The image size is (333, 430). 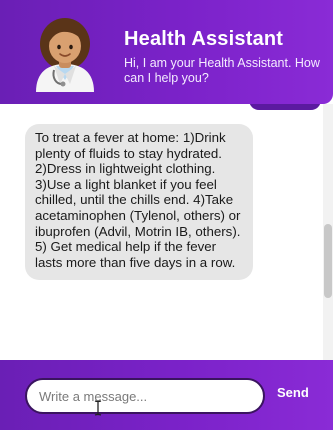 I want to click on user-message-bubble, so click(x=285, y=107).